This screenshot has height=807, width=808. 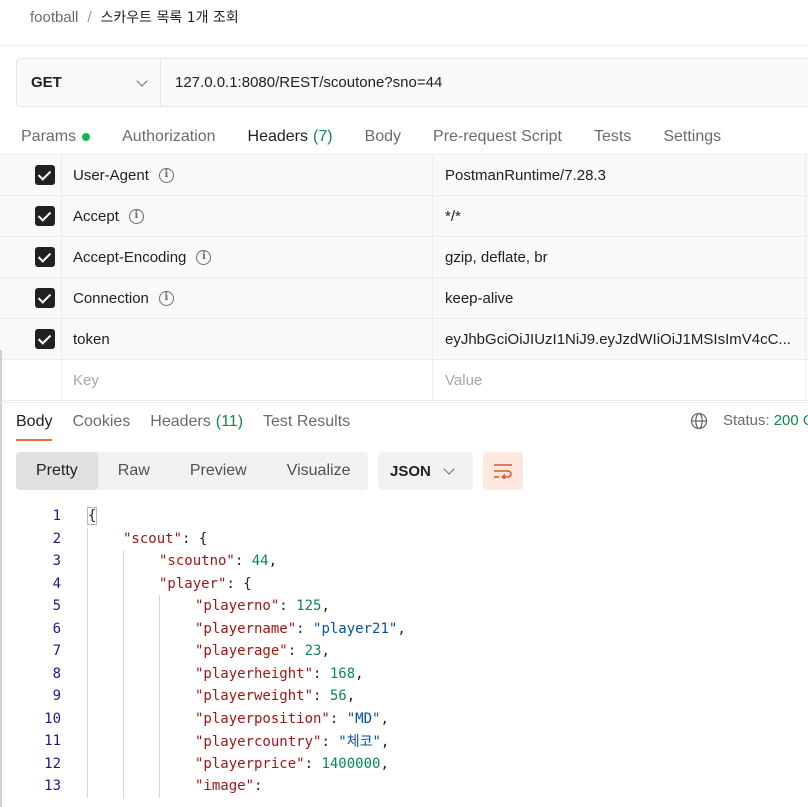 I want to click on line-number: 3, so click(x=56, y=561).